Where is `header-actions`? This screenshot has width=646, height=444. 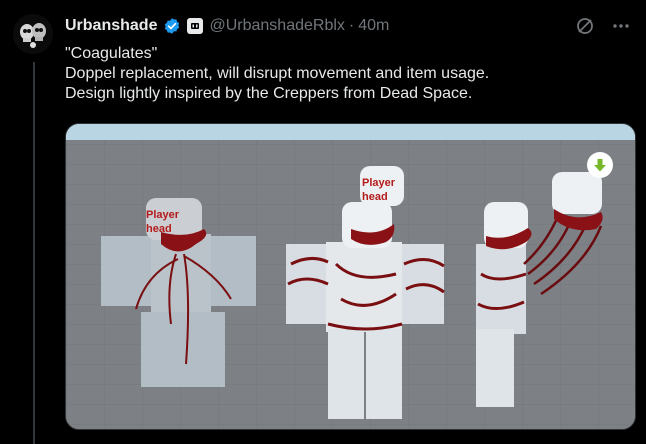 header-actions is located at coordinates (603, 26).